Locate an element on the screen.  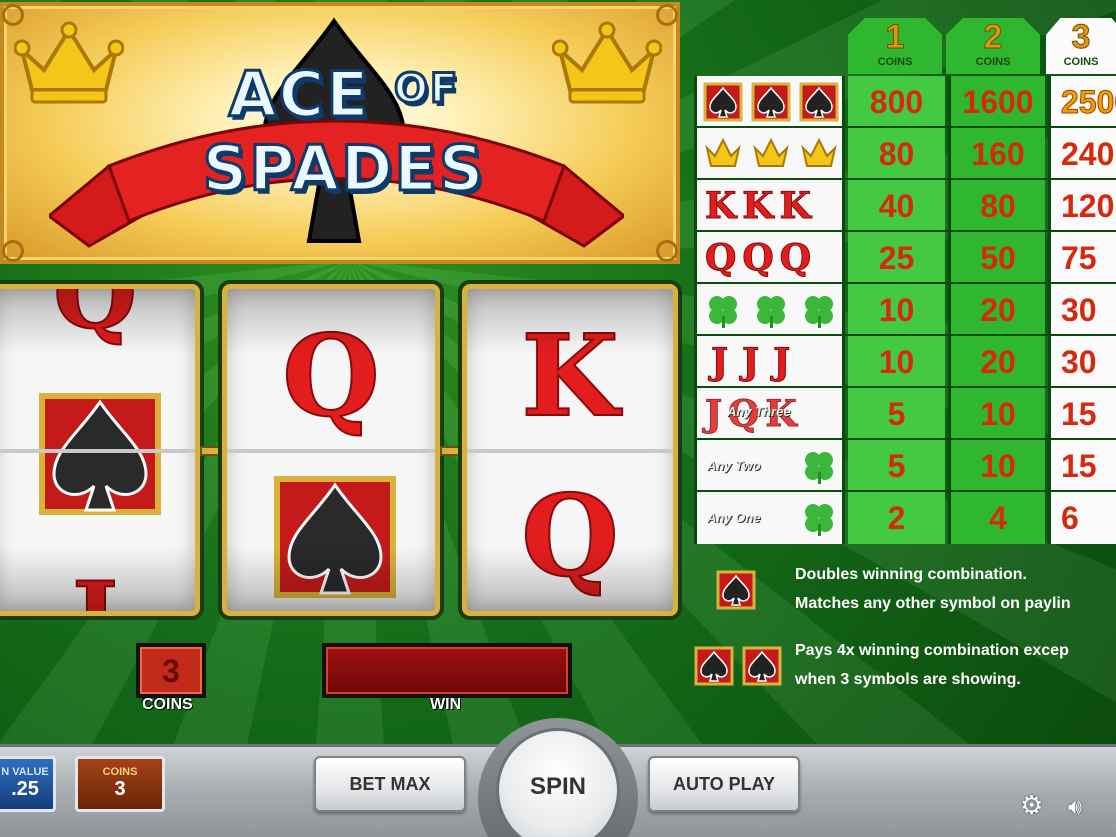
payout-2-coins: 1600 is located at coordinates (996, 101).